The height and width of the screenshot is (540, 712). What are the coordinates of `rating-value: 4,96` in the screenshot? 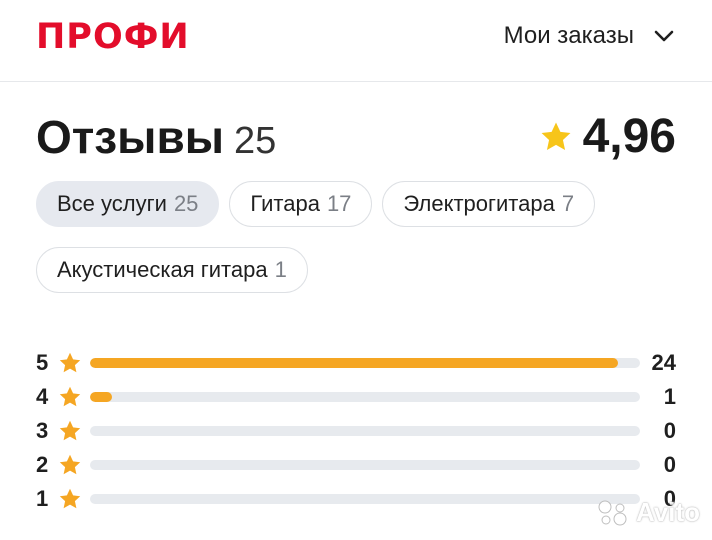 It's located at (629, 136).